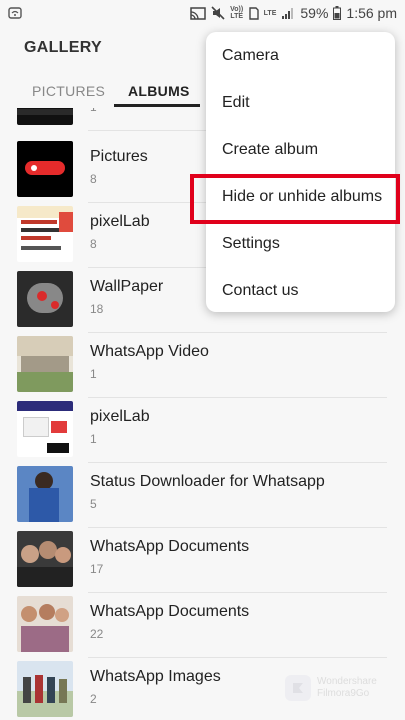 The height and width of the screenshot is (720, 405). I want to click on album-name: WhatsApp Images, so click(155, 676).